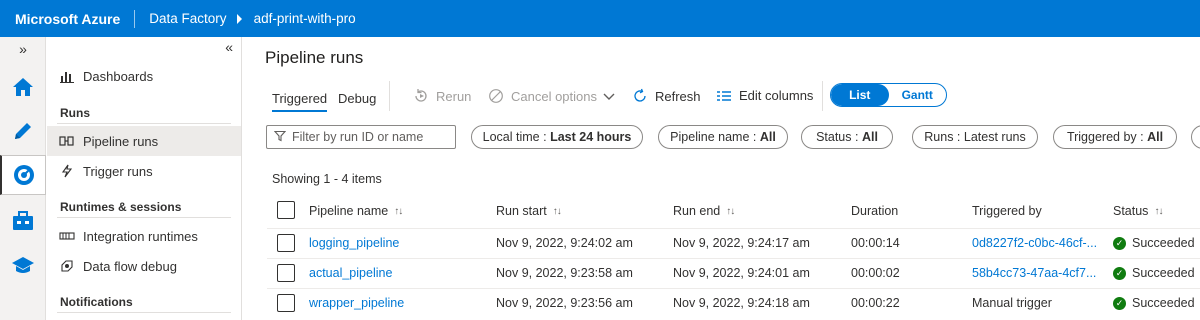 This screenshot has width=1200, height=320. Describe the element at coordinates (869, 137) in the screenshot. I see `filter-status-value: All` at that location.